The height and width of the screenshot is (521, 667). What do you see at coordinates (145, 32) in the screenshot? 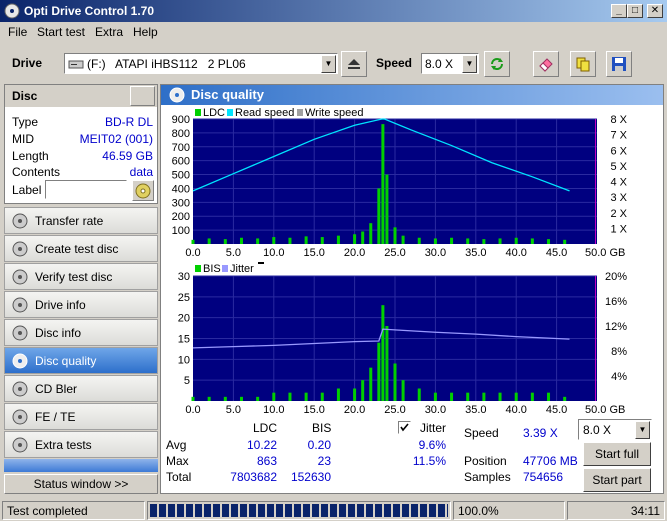
I see `menu-help: Help` at bounding box center [145, 32].